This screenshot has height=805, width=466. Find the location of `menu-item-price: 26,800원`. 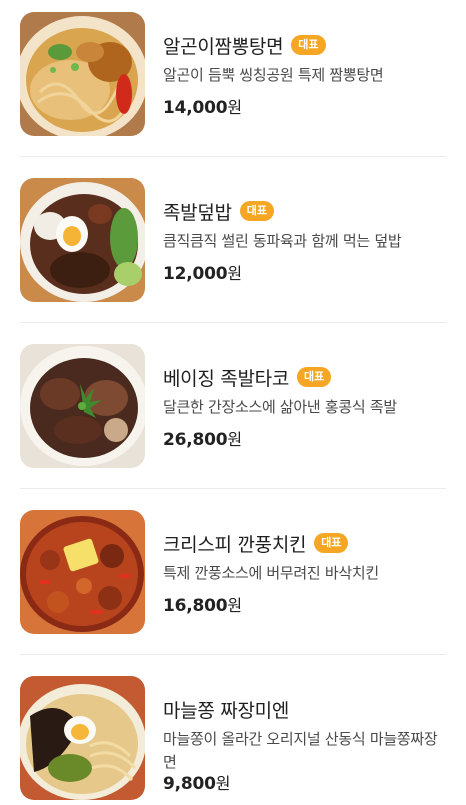

menu-item-price: 26,800원 is located at coordinates (202, 438).